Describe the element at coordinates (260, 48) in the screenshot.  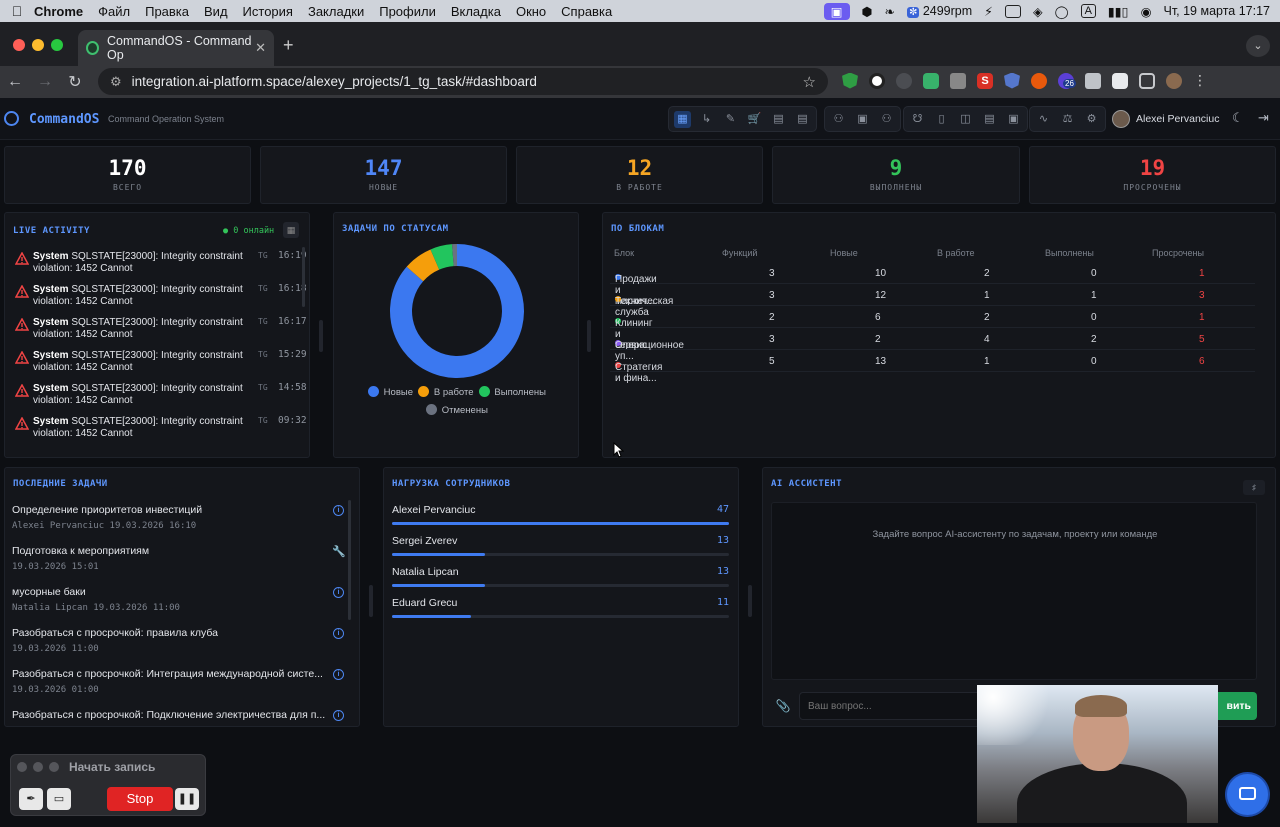
I see `tab-close-icon: ✕` at that location.